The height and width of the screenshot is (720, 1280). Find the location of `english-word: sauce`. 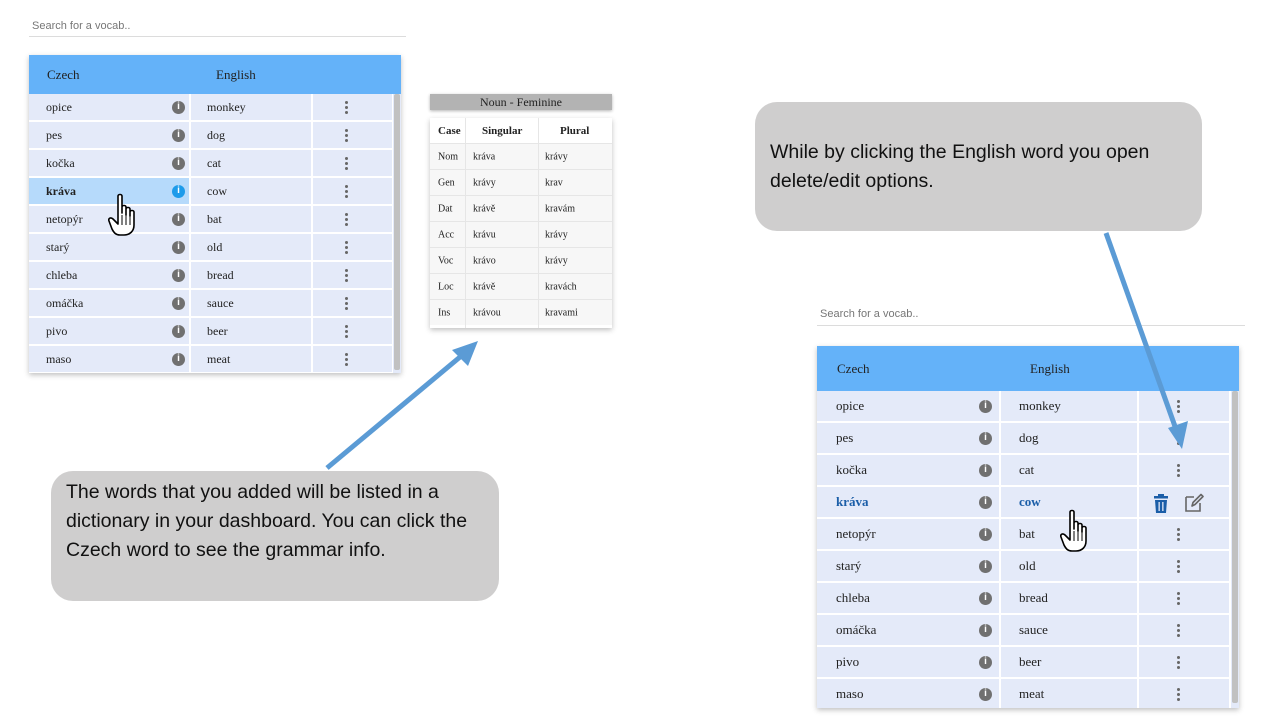

english-word: sauce is located at coordinates (220, 303).